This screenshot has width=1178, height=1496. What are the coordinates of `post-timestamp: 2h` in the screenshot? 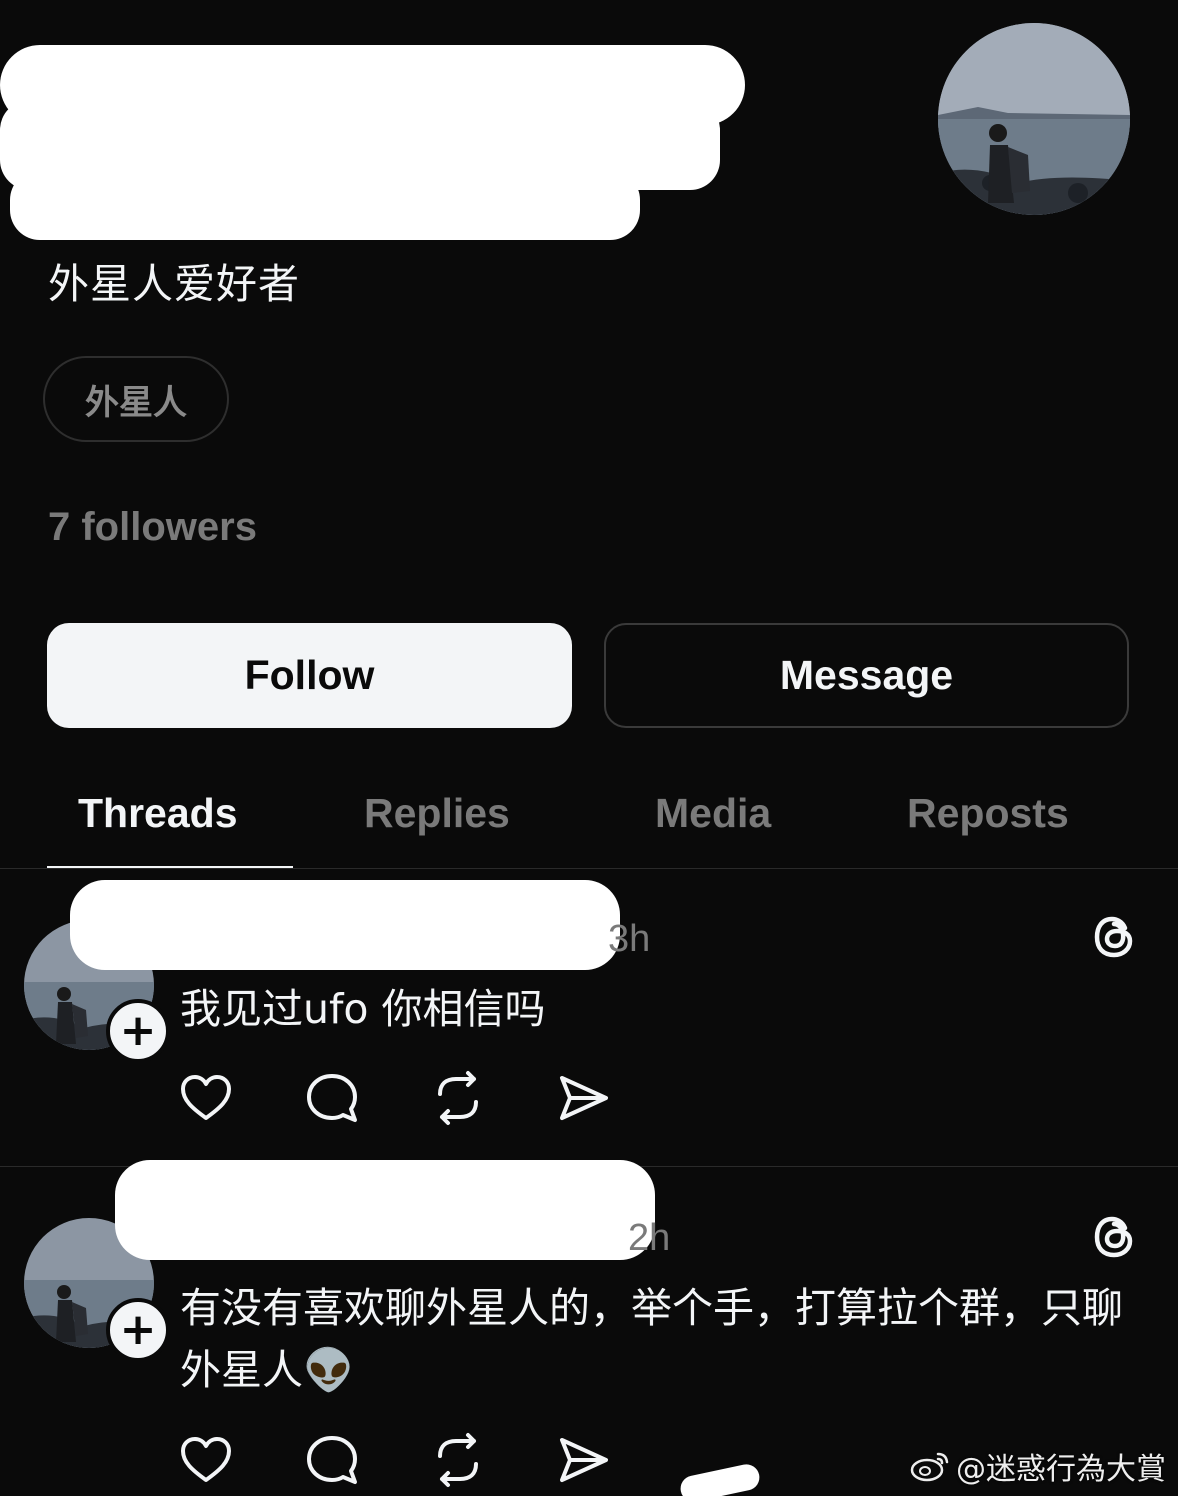 It's located at (649, 1238).